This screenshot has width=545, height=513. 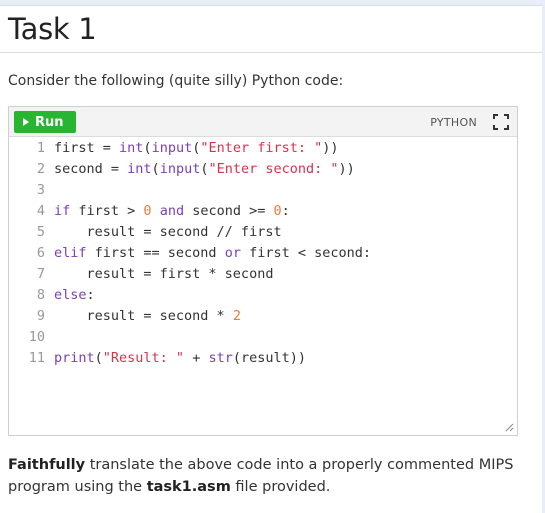 I want to click on line-number: 2, so click(x=40, y=169).